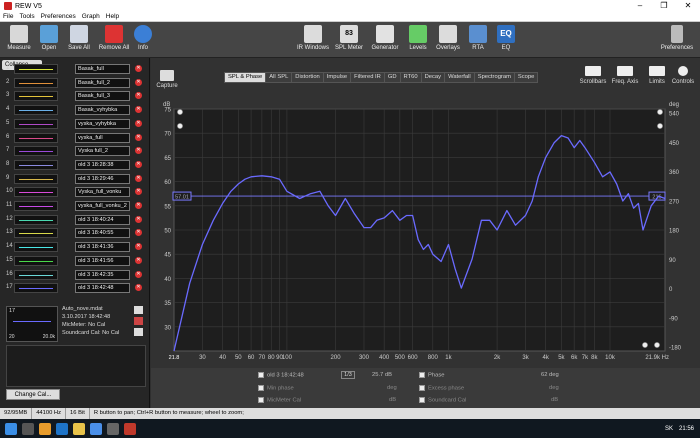 Image resolution: width=700 pixels, height=438 pixels. I want to click on measurement-row: 10 Vyska_full_vonku ✕, so click(74, 192).